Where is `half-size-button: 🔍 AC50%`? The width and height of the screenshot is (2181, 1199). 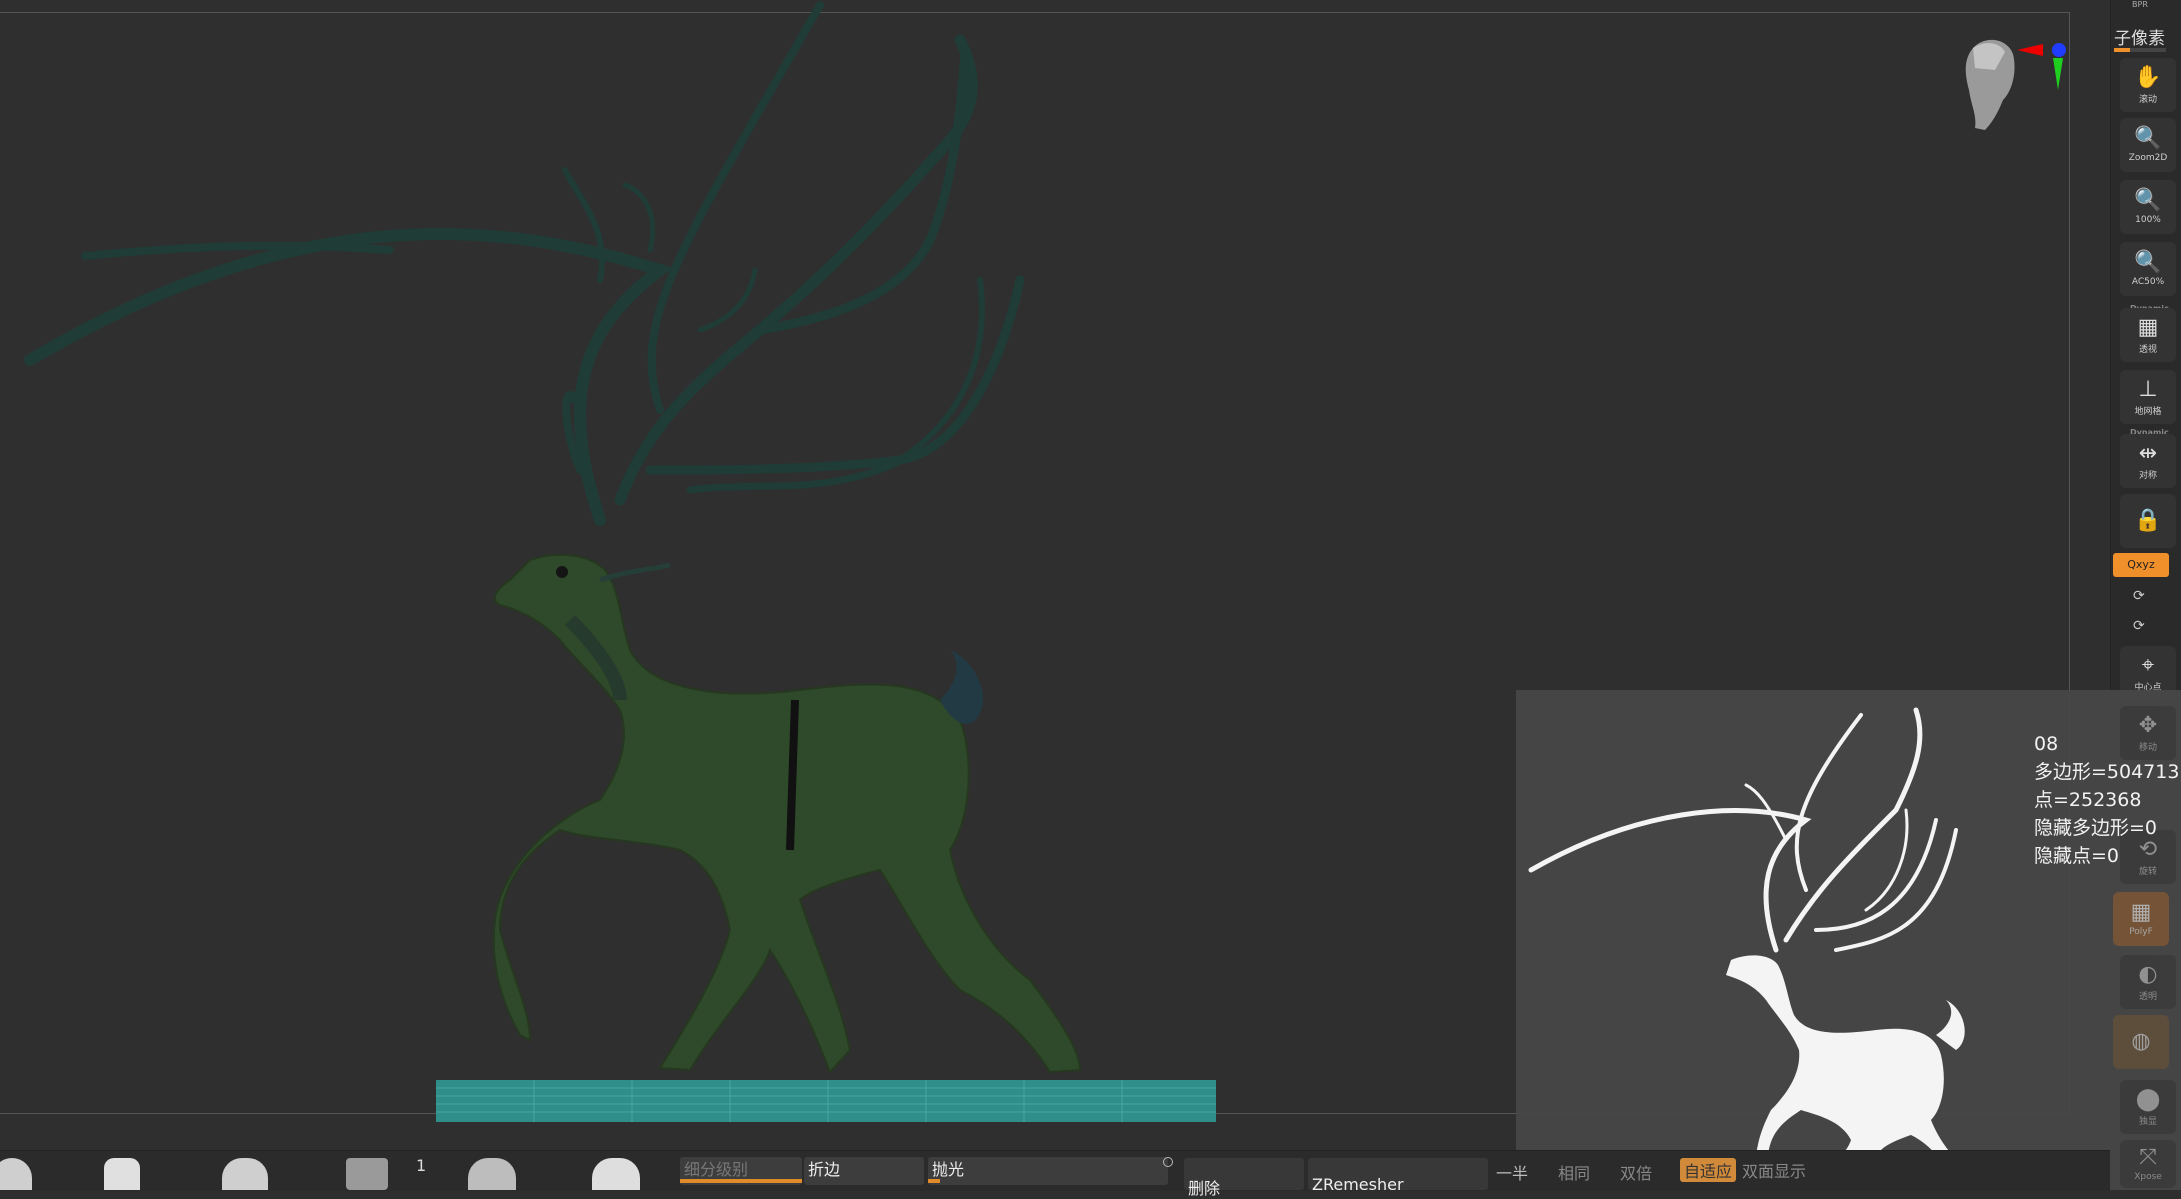
half-size-button: 🔍 AC50% is located at coordinates (2148, 269).